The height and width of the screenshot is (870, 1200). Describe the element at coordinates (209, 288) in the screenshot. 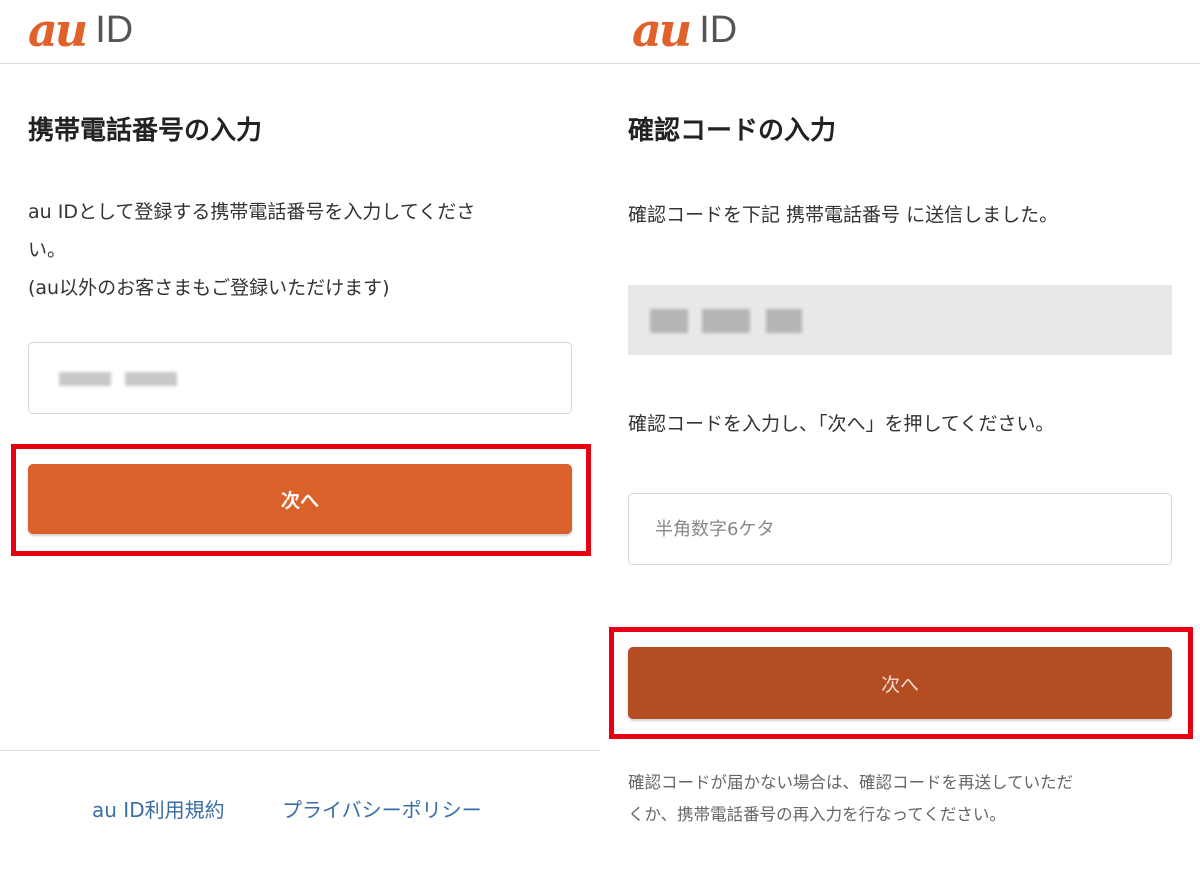

I see `description-line-3: (au以外のお客さまもご登録いただけます)` at that location.